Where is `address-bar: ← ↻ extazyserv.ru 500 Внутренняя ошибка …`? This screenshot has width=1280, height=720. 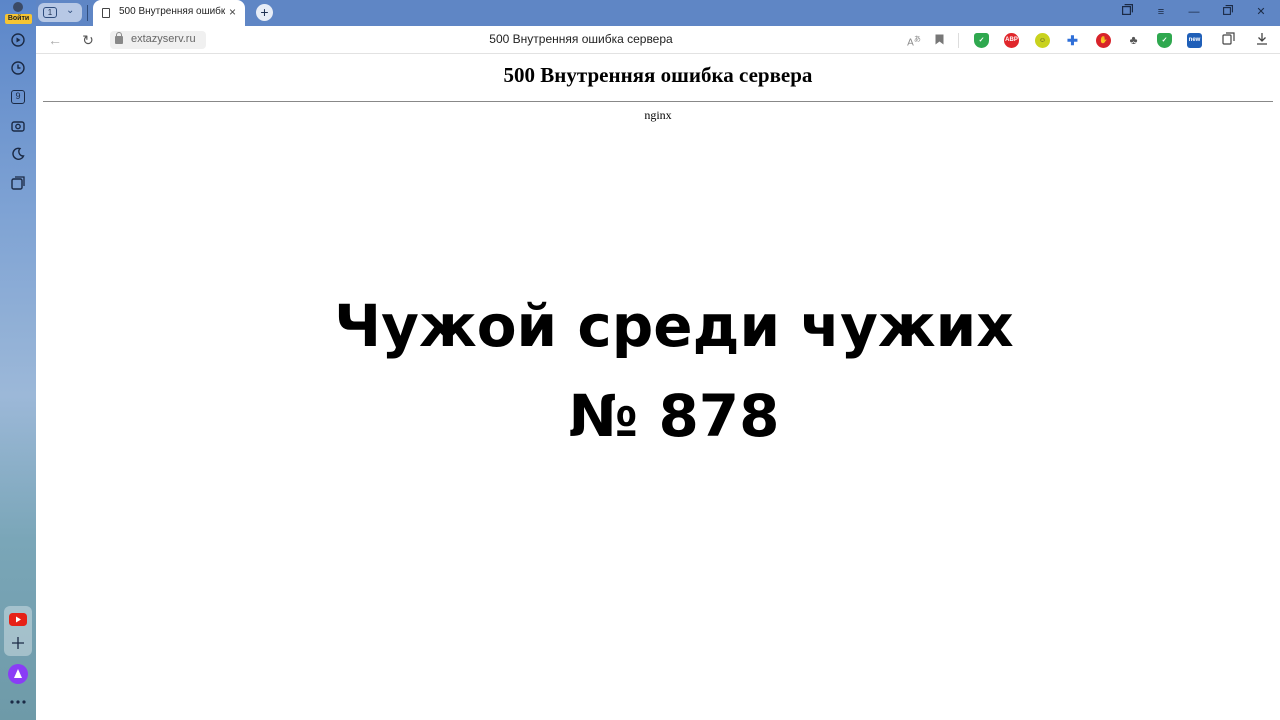 address-bar: ← ↻ extazyserv.ru 500 Внутренняя ошибка … is located at coordinates (658, 40).